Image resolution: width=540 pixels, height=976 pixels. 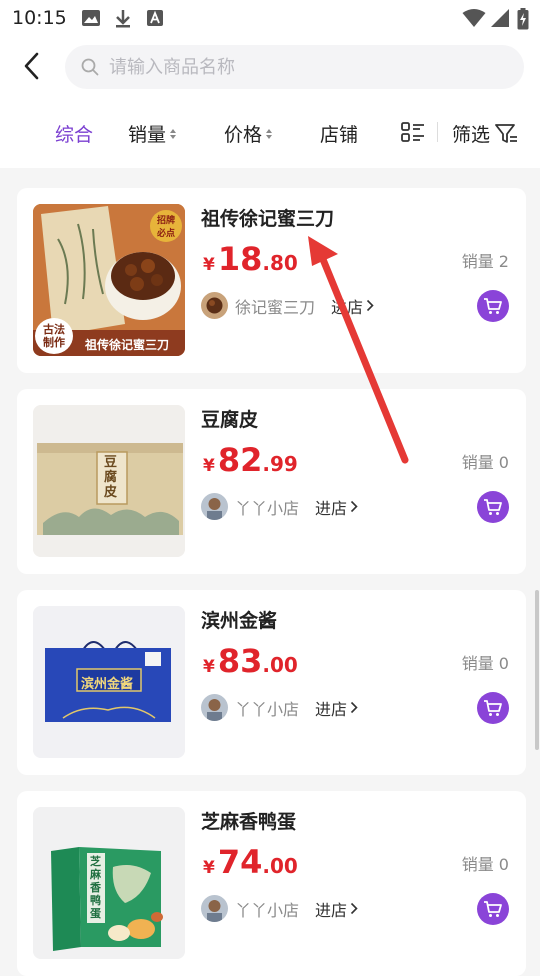 What do you see at coordinates (109, 280) in the screenshot?
I see `product-image: 招牌 必点 古法 制作 祖传徐记蜜三刀` at bounding box center [109, 280].